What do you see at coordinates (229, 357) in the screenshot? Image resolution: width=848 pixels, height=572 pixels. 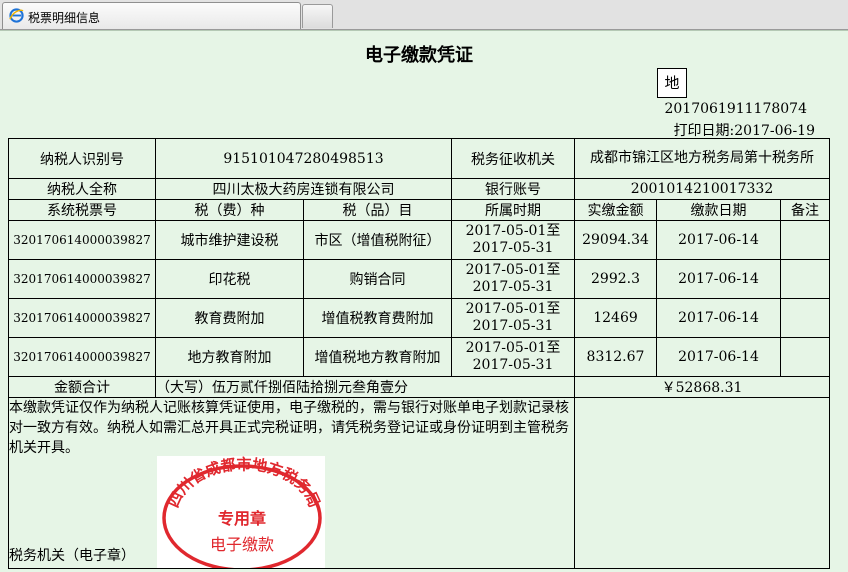 I see `row-tax-type: 地方教育附加` at bounding box center [229, 357].